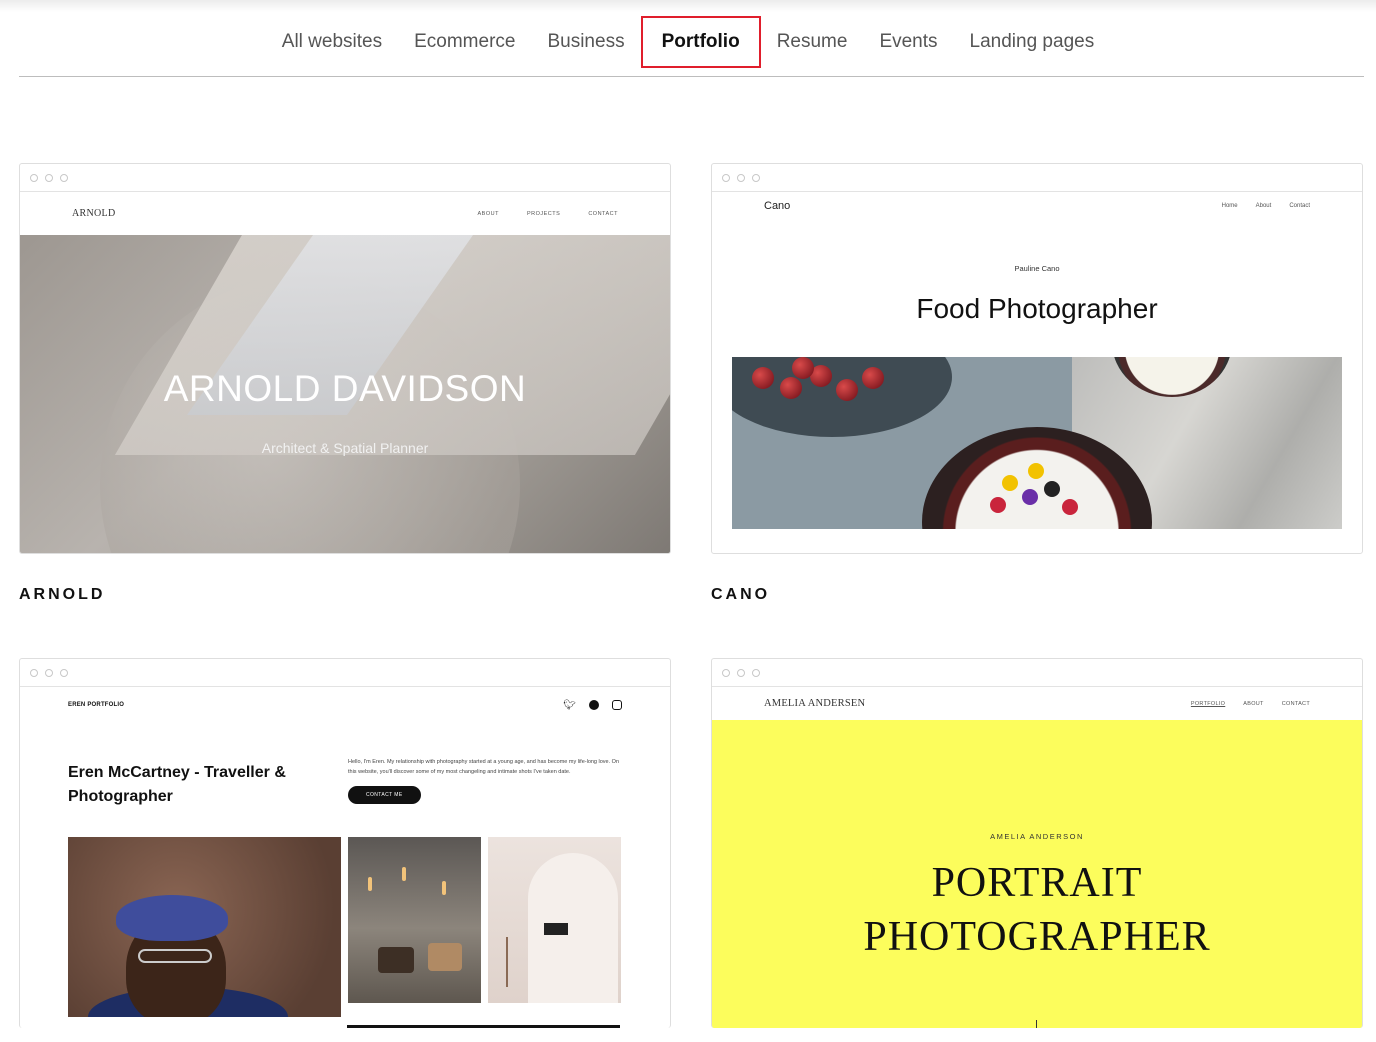 This screenshot has height=1042, width=1376. What do you see at coordinates (1299, 206) in the screenshot?
I see `preview-nav-contact: Contact` at bounding box center [1299, 206].